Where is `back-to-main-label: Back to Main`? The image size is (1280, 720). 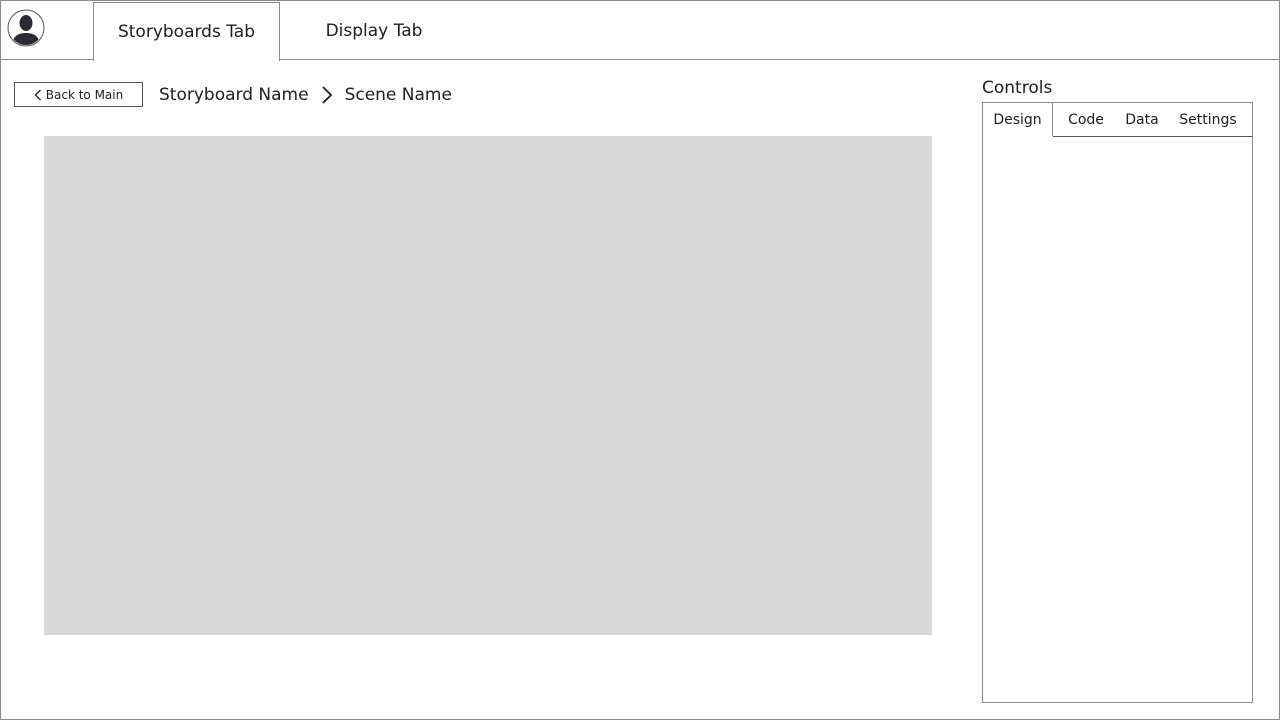
back-to-main-label: Back to Main is located at coordinates (84, 94).